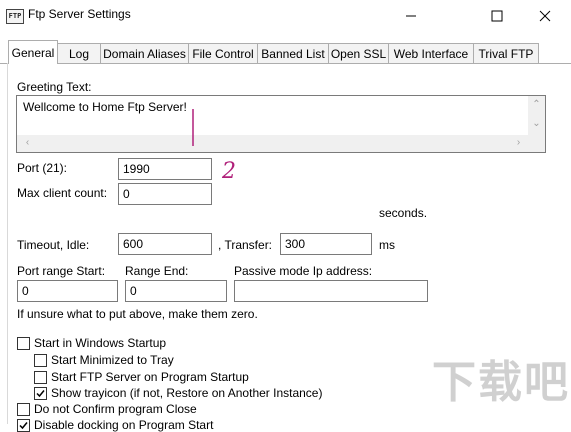 The width and height of the screenshot is (571, 432). What do you see at coordinates (165, 194) in the screenshot?
I see `max-clients-input` at bounding box center [165, 194].